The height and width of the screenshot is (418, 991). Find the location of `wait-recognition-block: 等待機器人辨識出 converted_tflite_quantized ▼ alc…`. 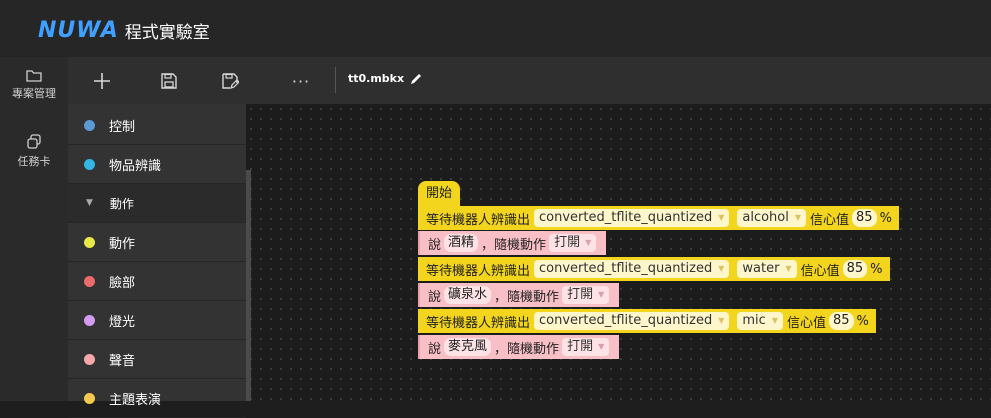

wait-recognition-block: 等待機器人辨識出 converted_tflite_quantized ▼ alc… is located at coordinates (658, 218).